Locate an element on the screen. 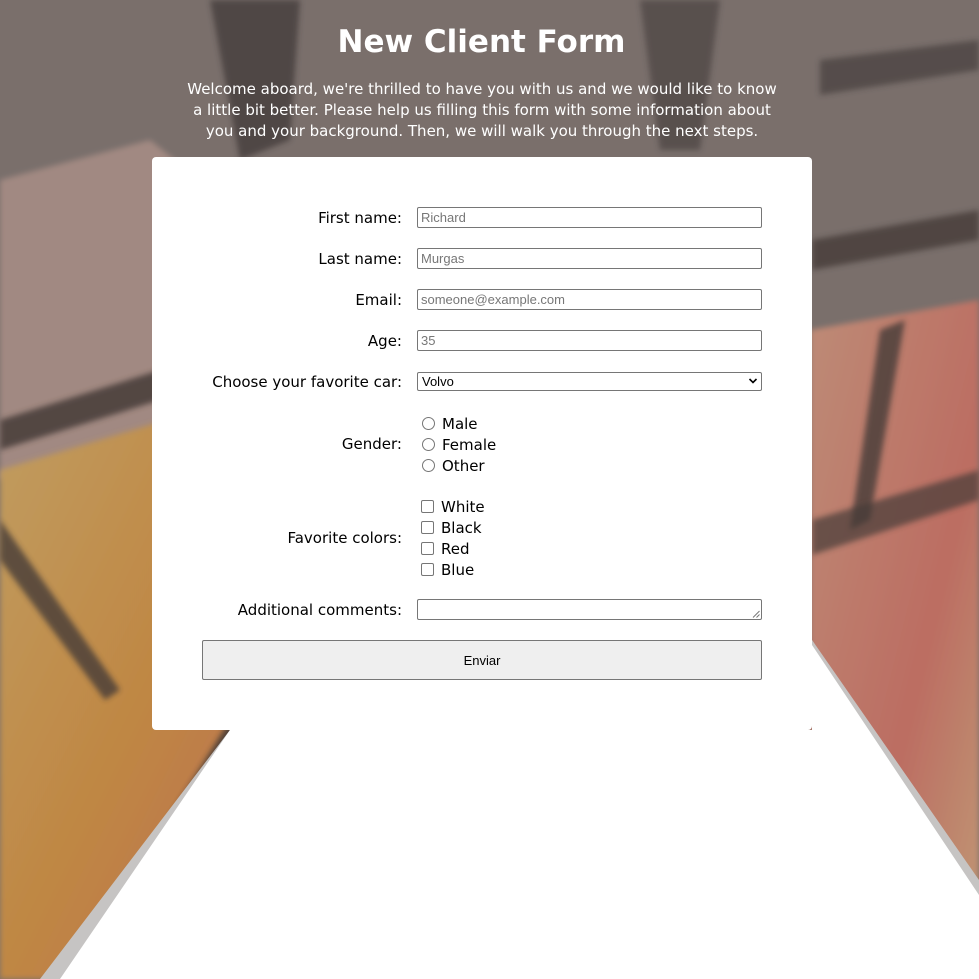 The height and width of the screenshot is (979, 979). gender-option-other: Other is located at coordinates (453, 465).